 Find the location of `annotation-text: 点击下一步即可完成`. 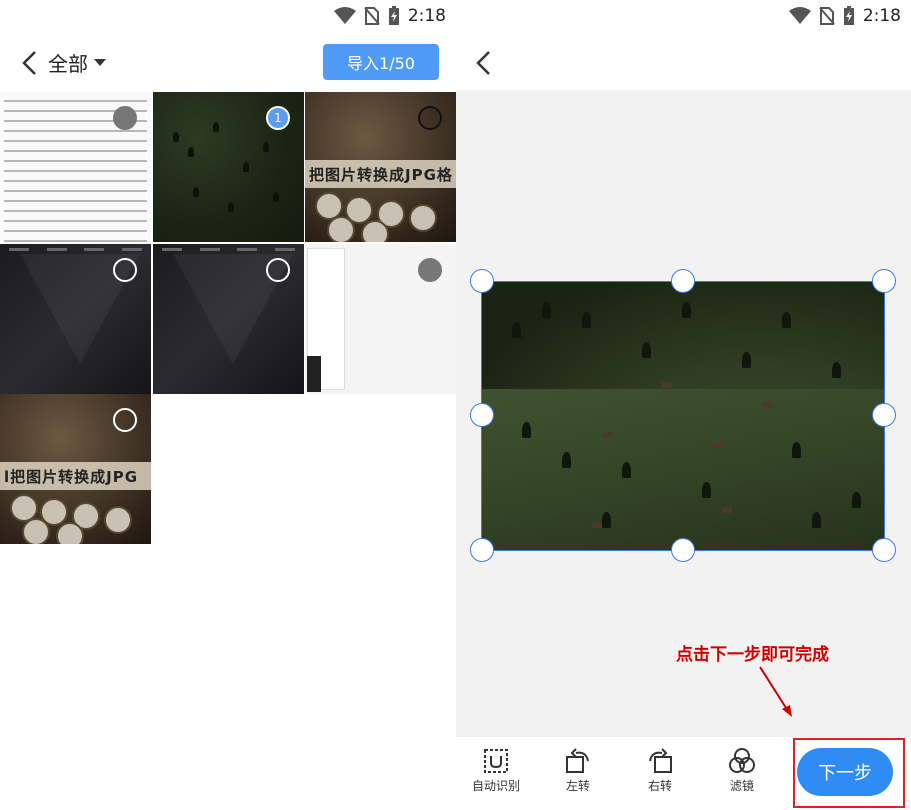

annotation-text: 点击下一步即可完成 is located at coordinates (752, 655).